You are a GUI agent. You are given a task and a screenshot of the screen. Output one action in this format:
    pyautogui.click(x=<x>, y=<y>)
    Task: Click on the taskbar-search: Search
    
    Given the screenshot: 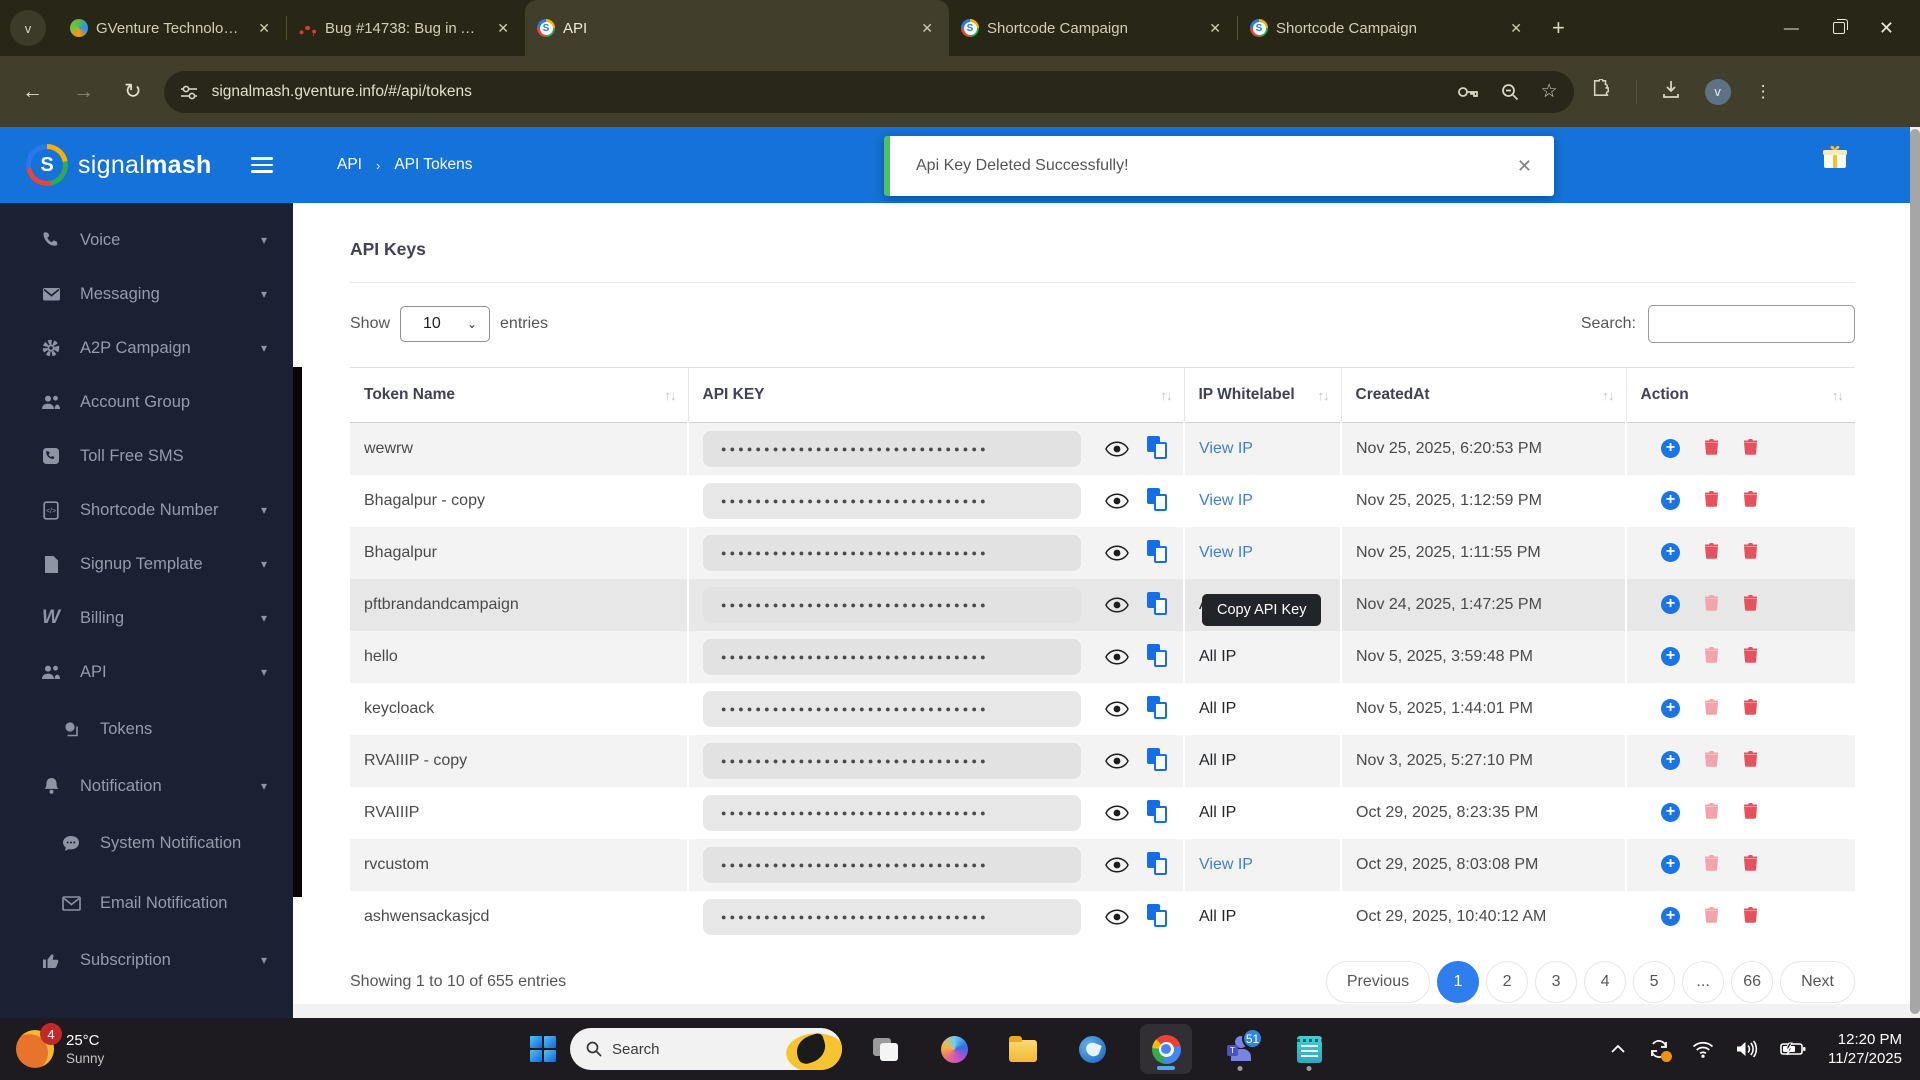 What is the action you would take?
    pyautogui.click(x=706, y=1049)
    